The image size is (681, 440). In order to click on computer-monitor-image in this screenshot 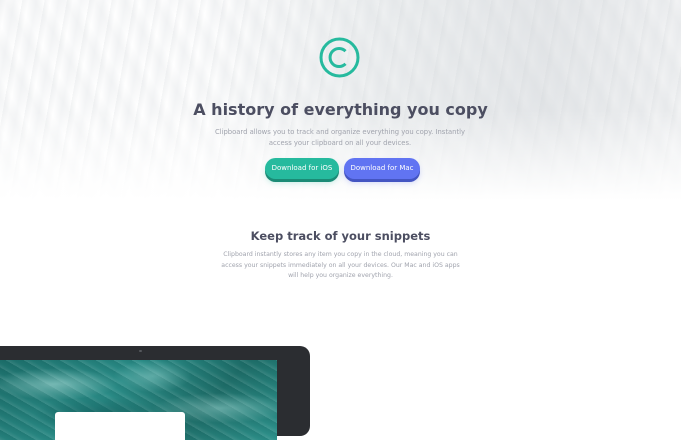, I will do `click(155, 393)`.